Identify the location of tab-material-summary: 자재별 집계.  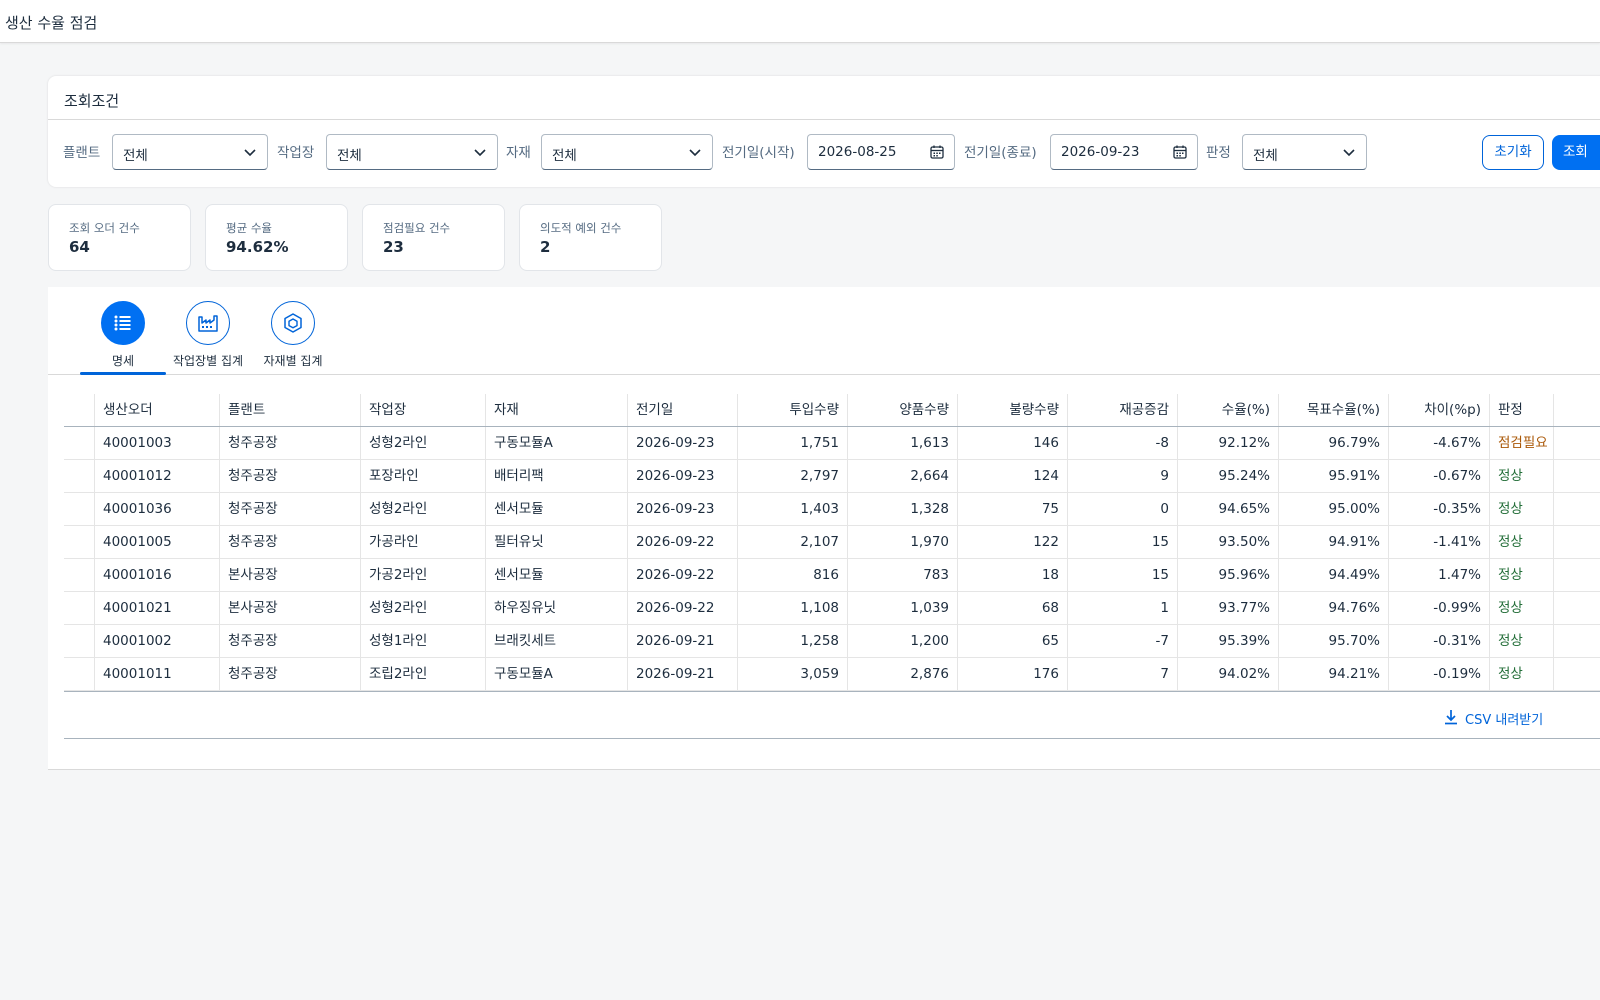
(293, 338).